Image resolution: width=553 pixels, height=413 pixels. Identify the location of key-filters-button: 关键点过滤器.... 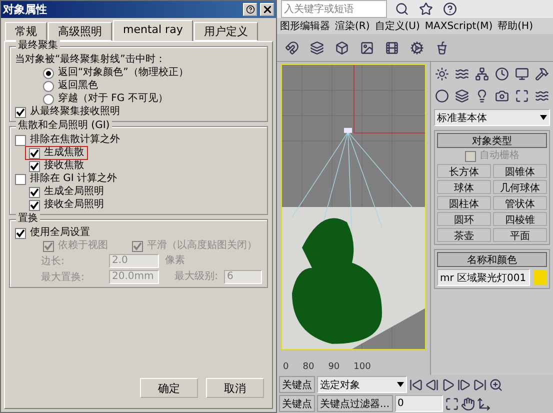
(355, 403).